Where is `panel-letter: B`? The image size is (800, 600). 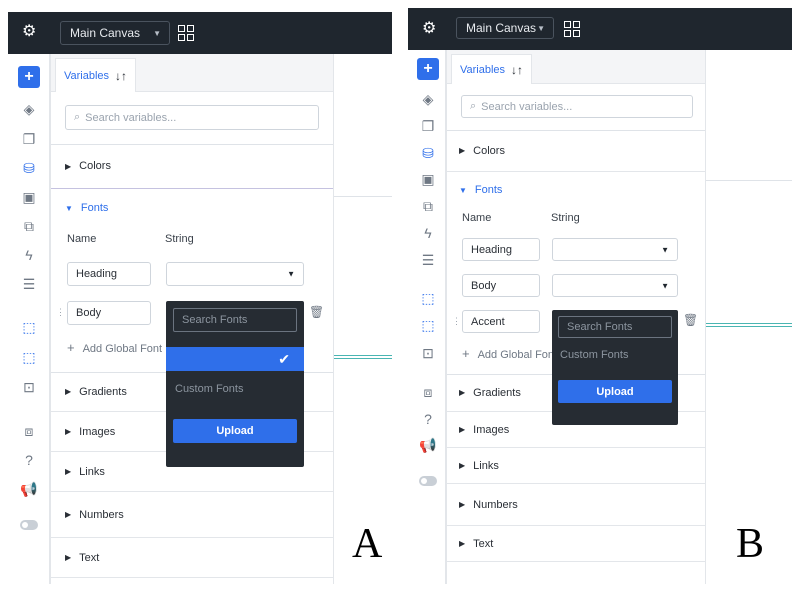 panel-letter: B is located at coordinates (750, 544).